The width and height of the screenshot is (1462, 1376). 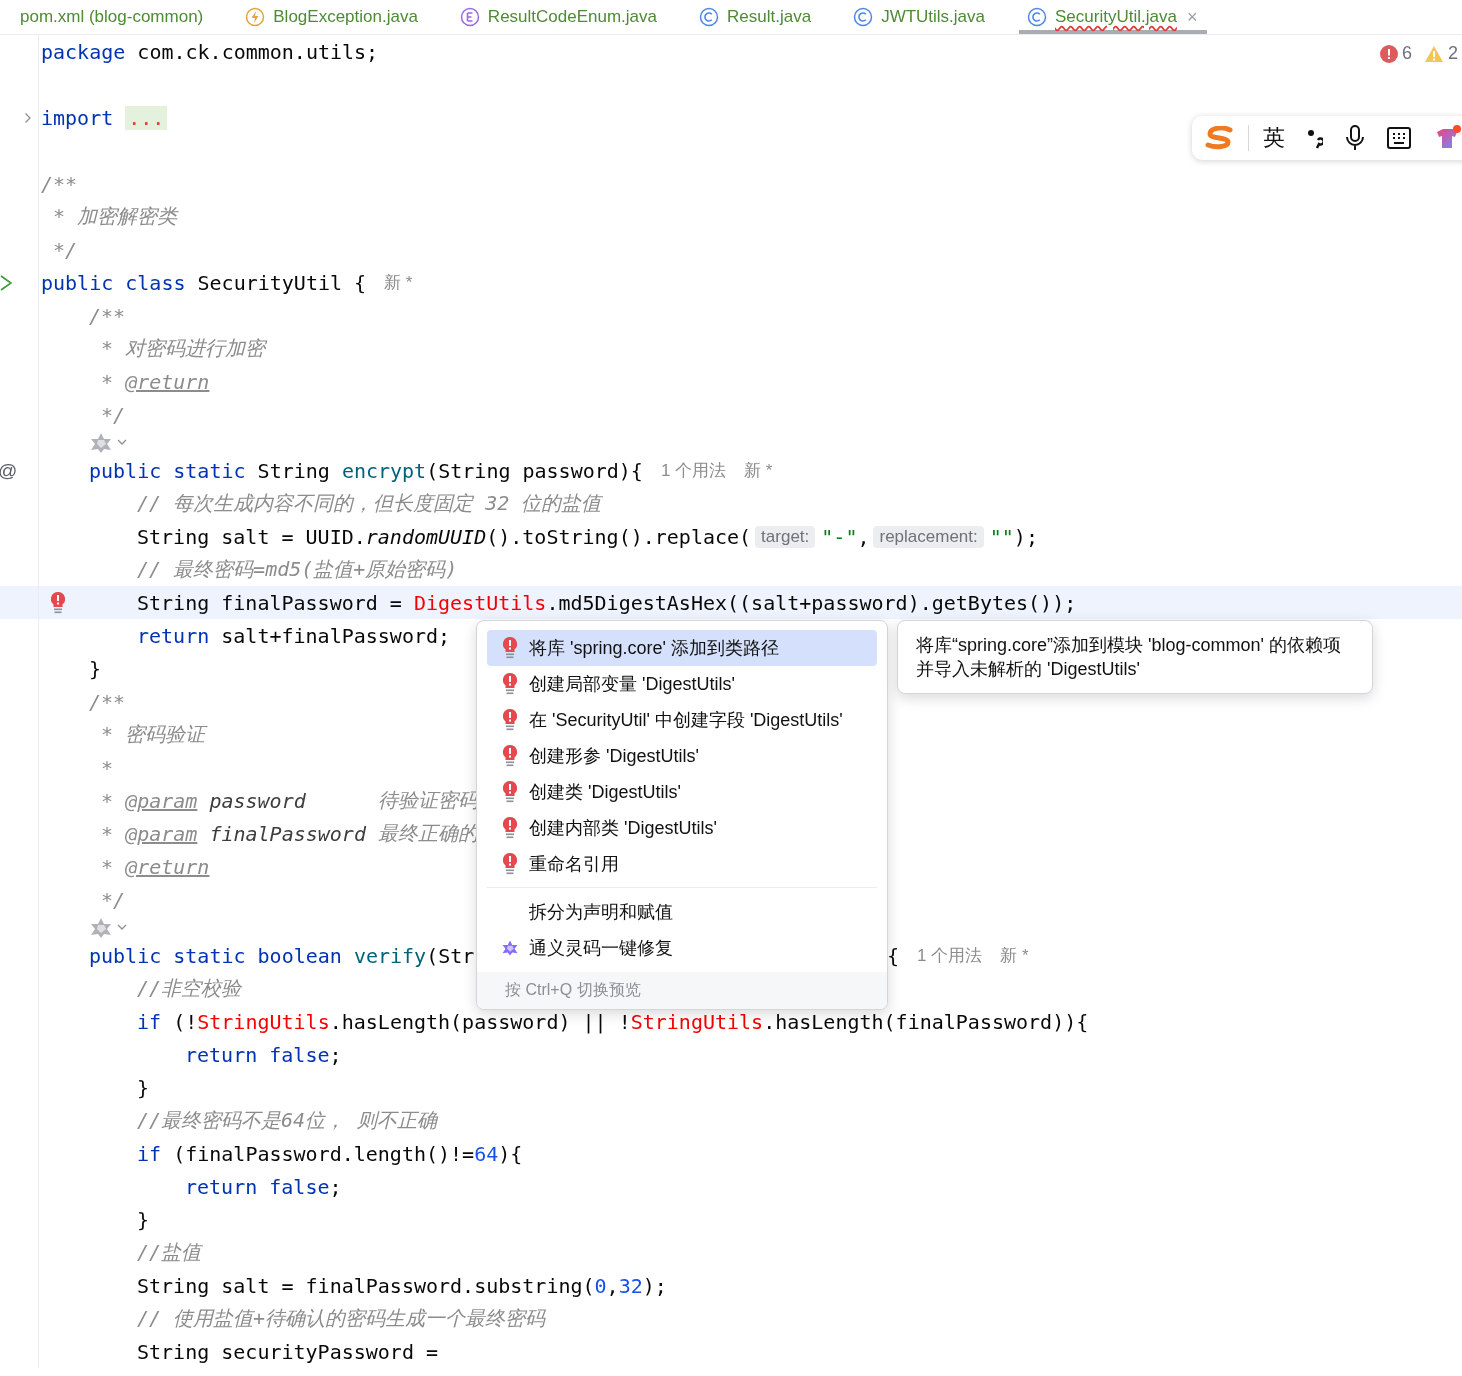 I want to click on editor-tab: ResultCodeEnum.java, so click(x=558, y=17).